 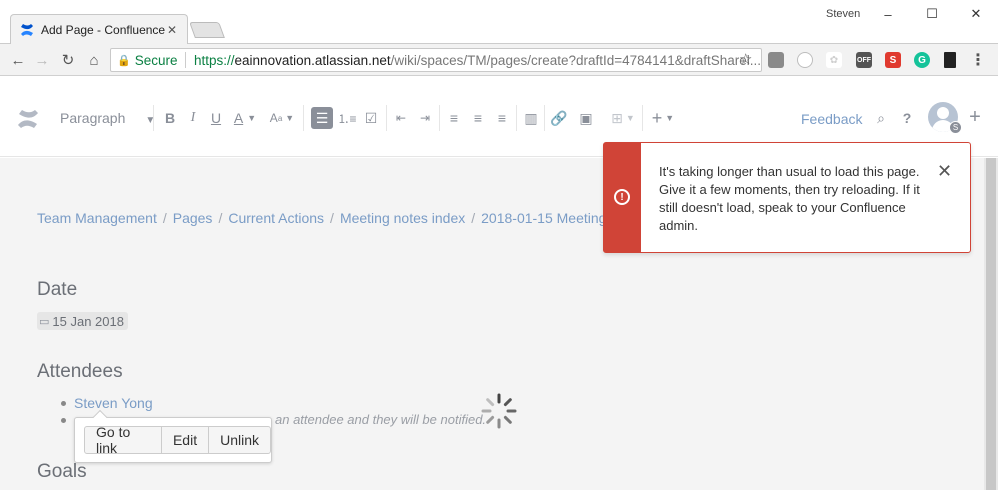 What do you see at coordinates (888, 14) in the screenshot?
I see `minimize-icon: –` at bounding box center [888, 14].